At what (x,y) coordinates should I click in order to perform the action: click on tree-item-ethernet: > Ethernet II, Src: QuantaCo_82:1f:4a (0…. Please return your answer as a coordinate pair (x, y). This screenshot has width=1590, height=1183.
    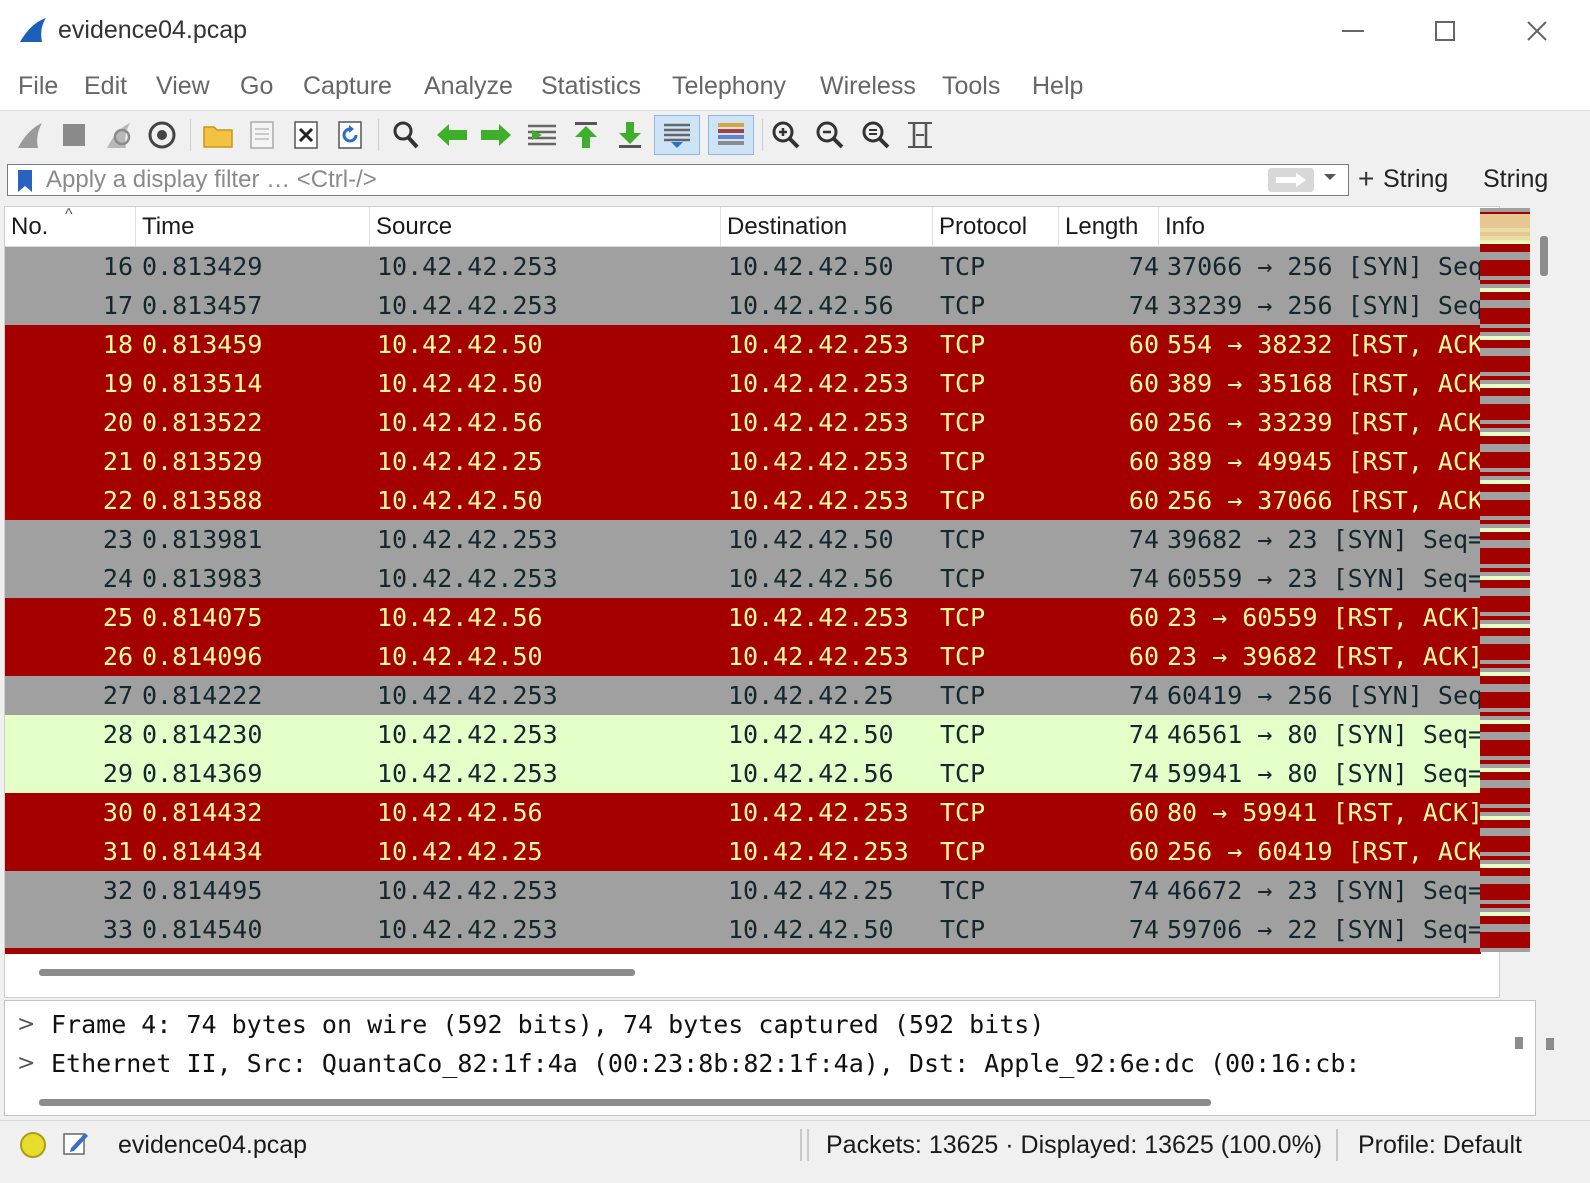
    Looking at the image, I should click on (752, 1063).